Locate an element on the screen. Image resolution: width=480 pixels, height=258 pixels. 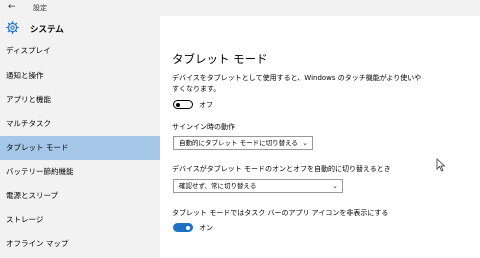
sidebar-item-label: マルチタスク is located at coordinates (28, 123).